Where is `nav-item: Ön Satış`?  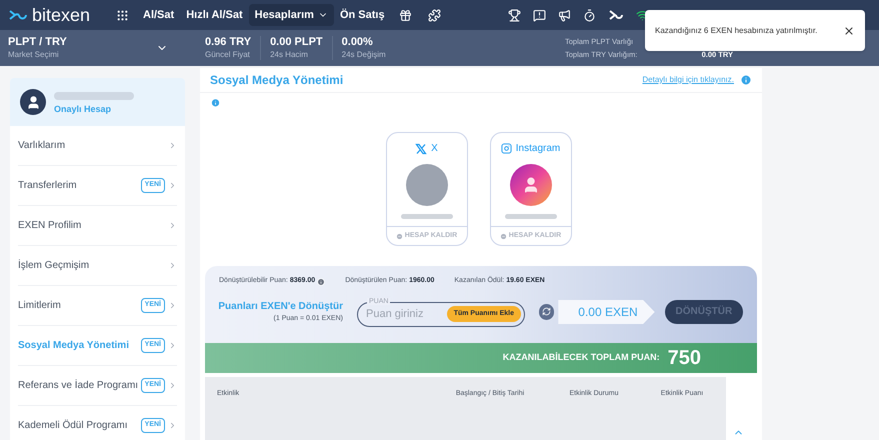
nav-item: Ön Satış is located at coordinates (362, 15).